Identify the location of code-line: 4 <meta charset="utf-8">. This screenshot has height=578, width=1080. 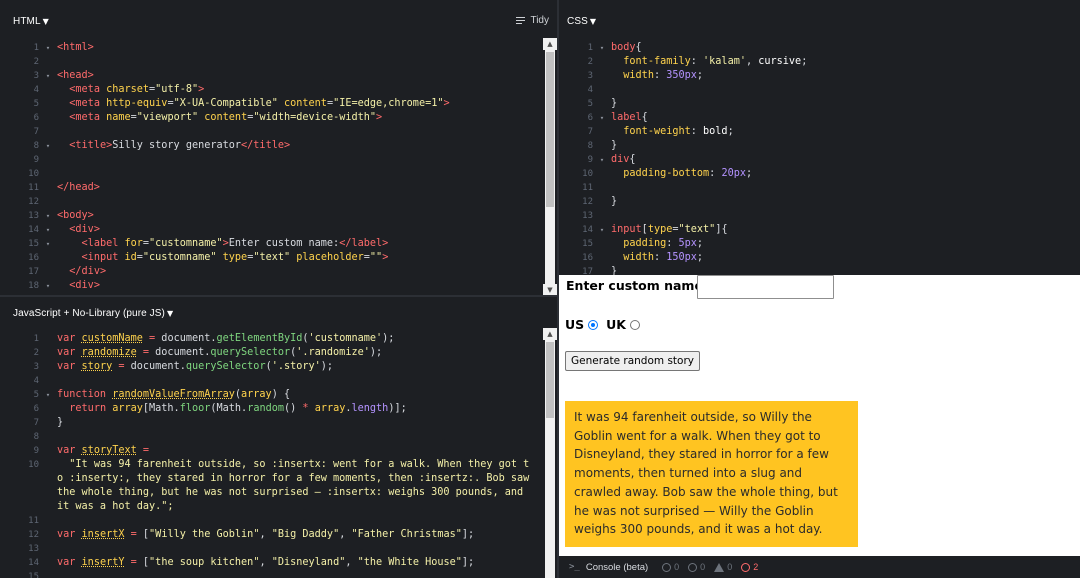
(225, 90).